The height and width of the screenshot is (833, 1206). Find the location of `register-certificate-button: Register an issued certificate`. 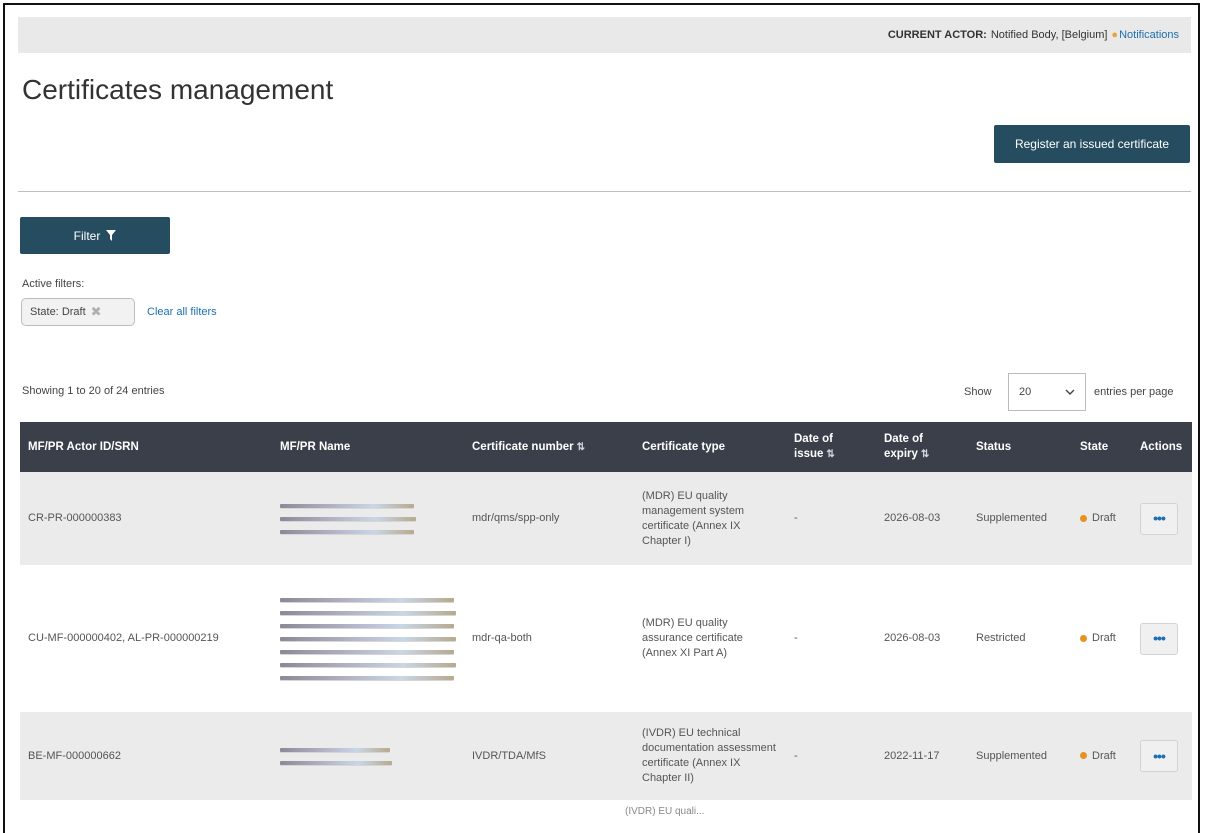

register-certificate-button: Register an issued certificate is located at coordinates (1092, 144).